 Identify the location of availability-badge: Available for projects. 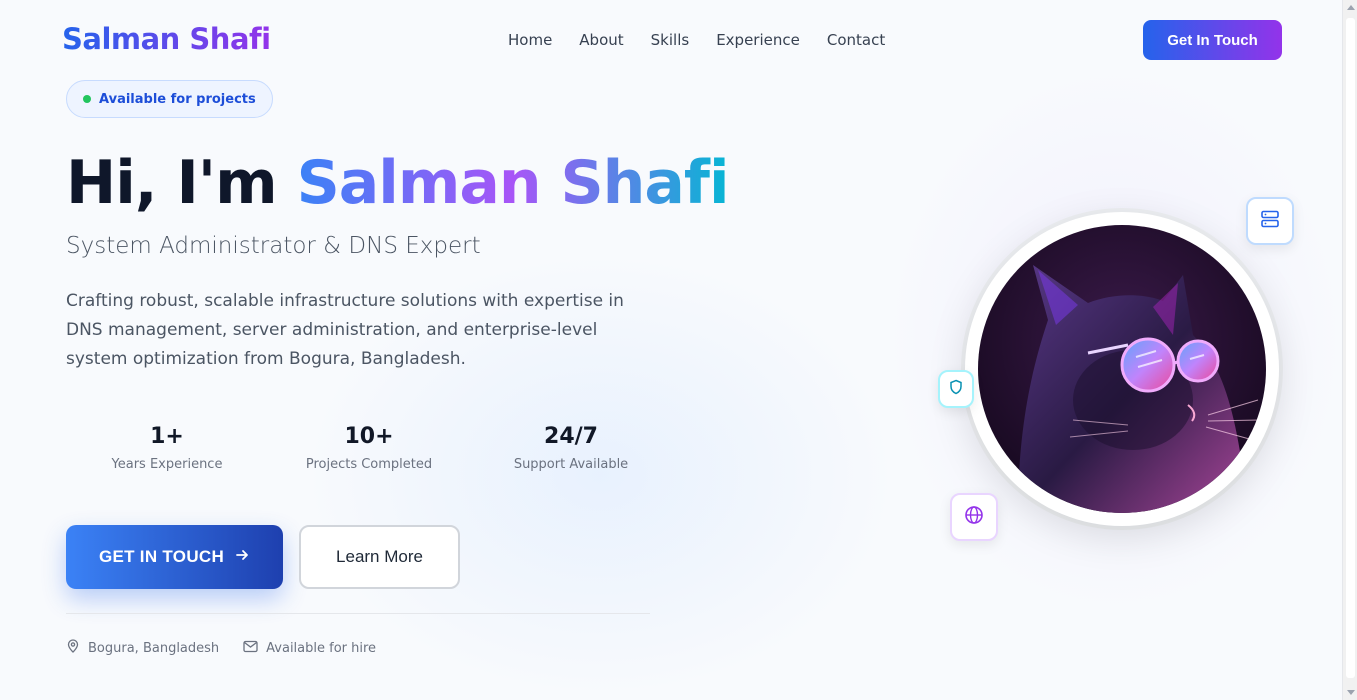
(169, 99).